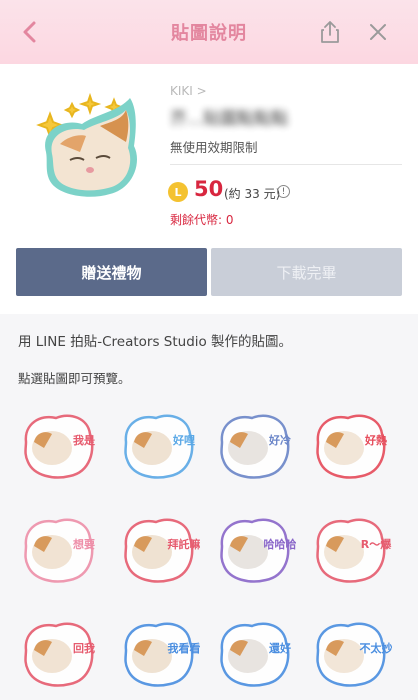  What do you see at coordinates (84, 440) in the screenshot?
I see `sticker-caption: 我是` at bounding box center [84, 440].